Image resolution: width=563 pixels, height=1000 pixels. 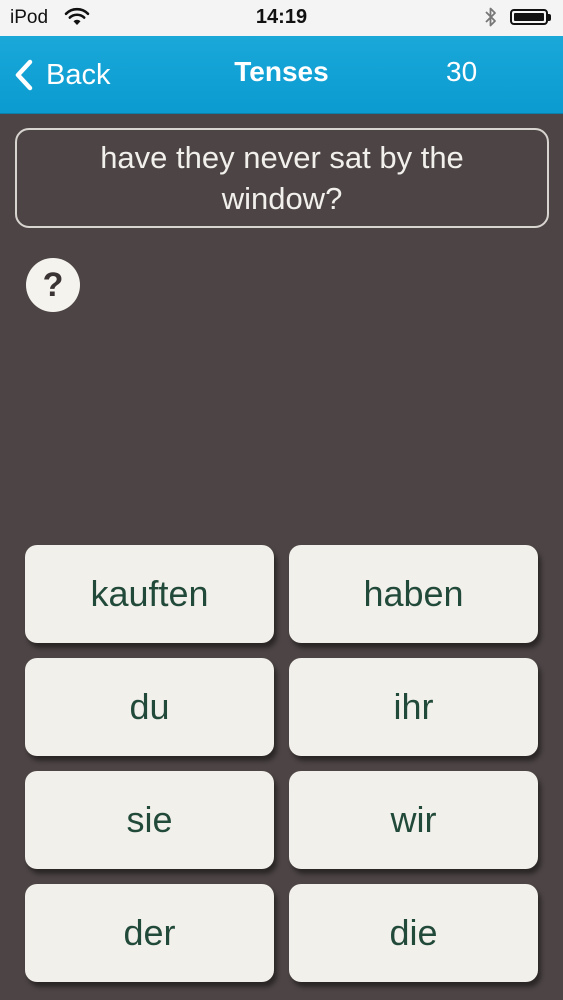 I want to click on page-title: Tenses, so click(x=281, y=71).